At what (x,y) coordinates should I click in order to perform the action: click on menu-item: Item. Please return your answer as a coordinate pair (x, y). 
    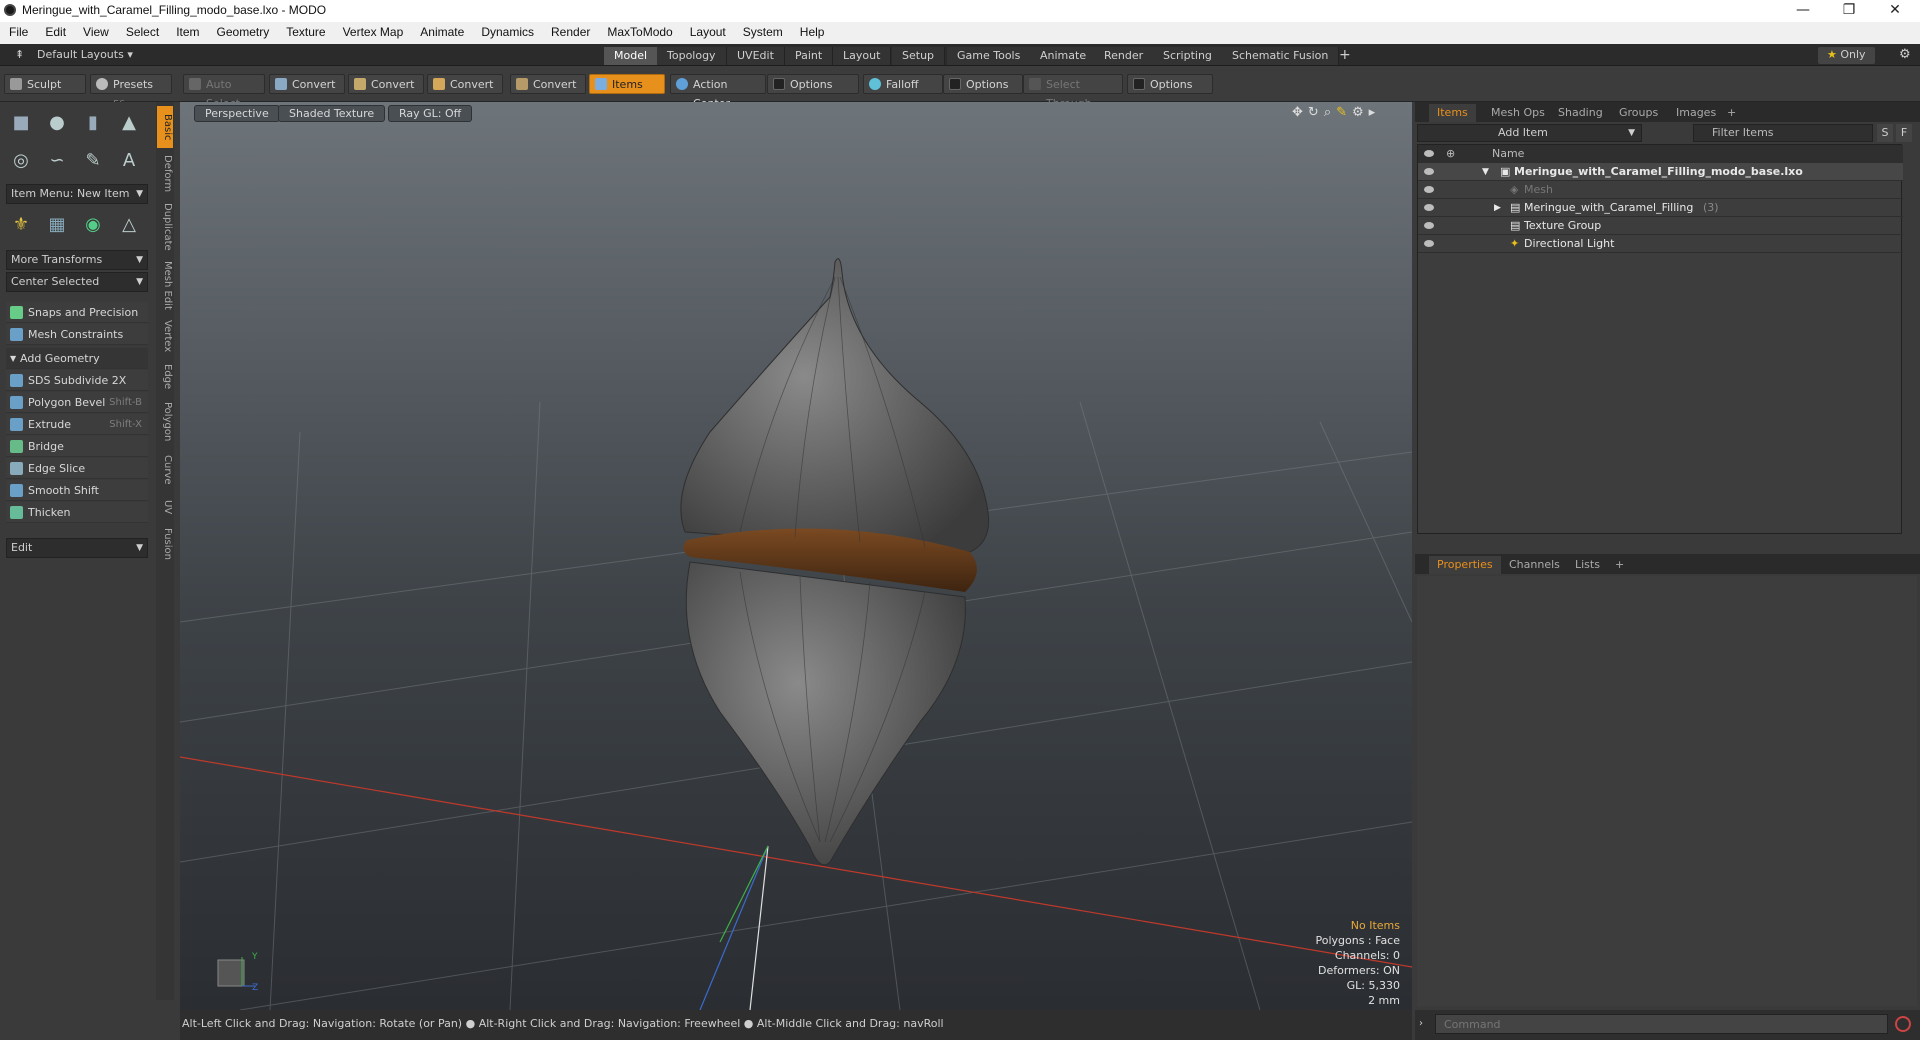
    Looking at the image, I should click on (187, 30).